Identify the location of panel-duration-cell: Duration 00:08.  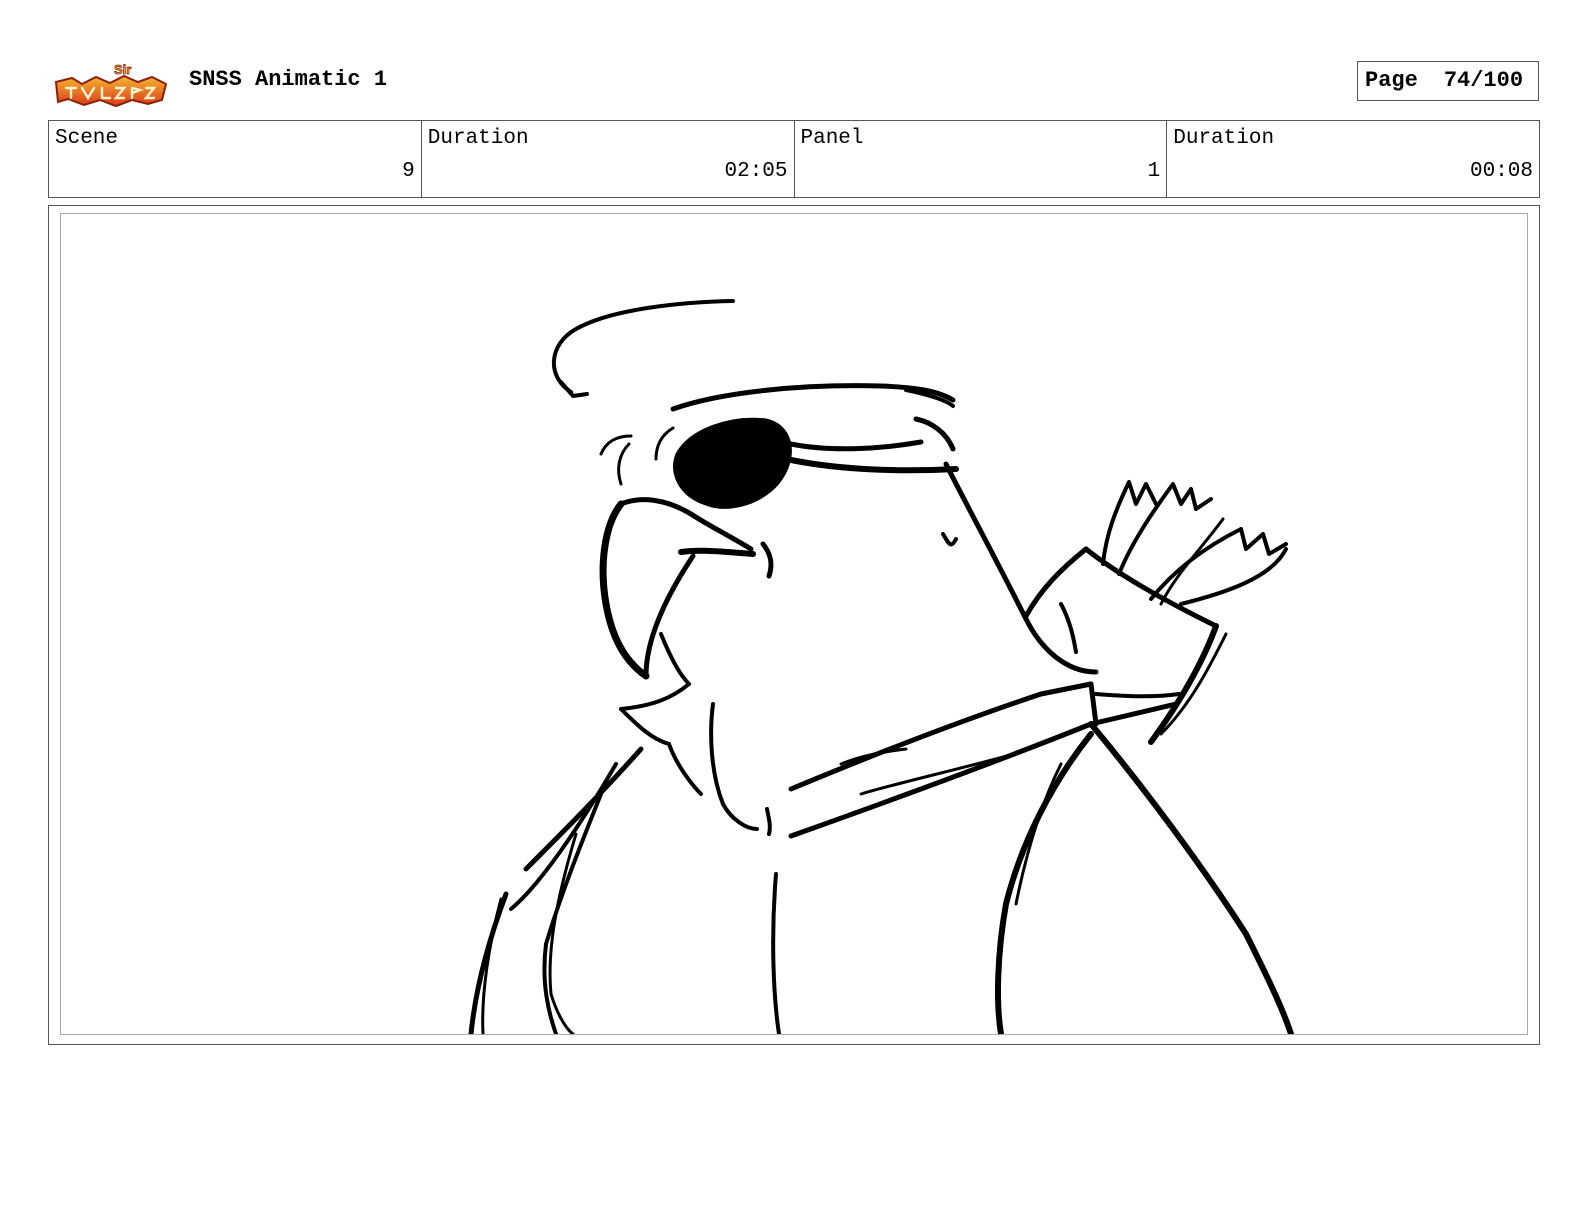
(1353, 159).